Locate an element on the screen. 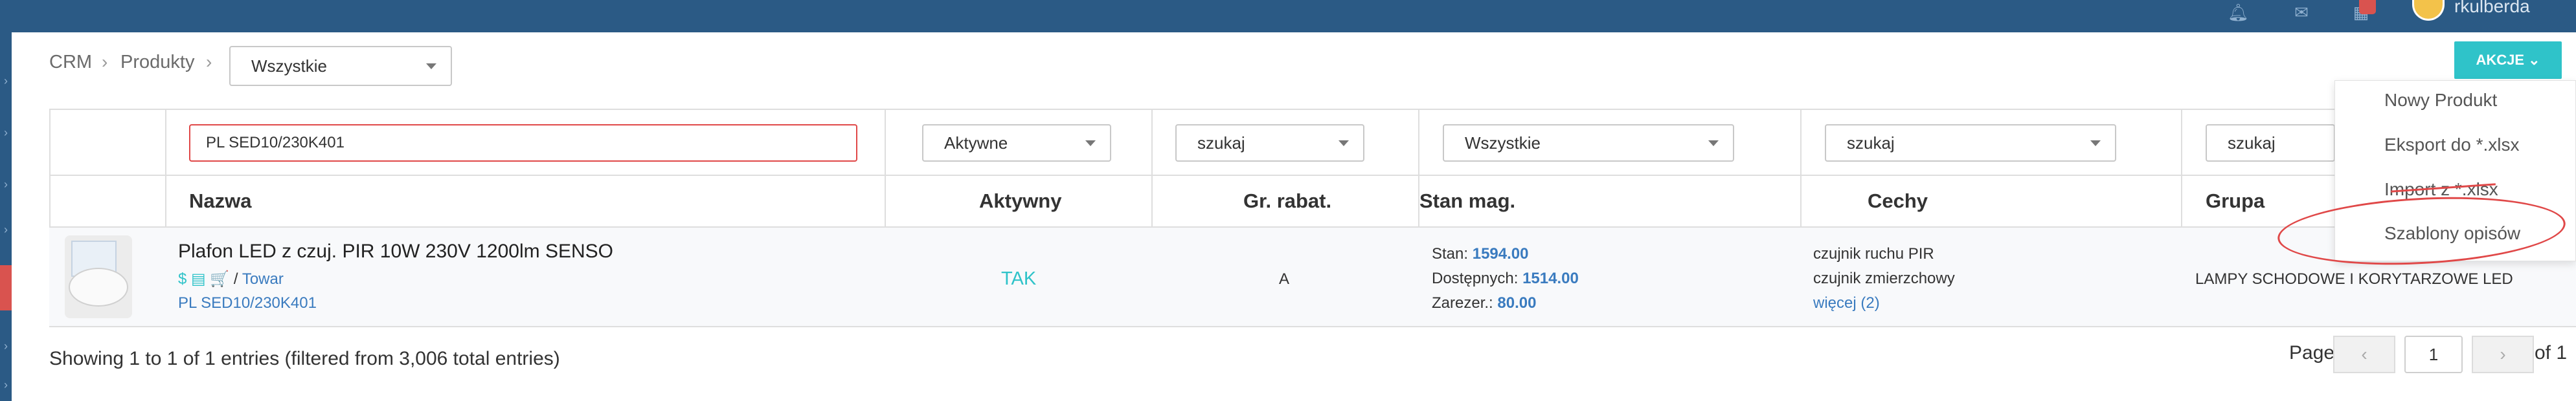  product-thumbnail is located at coordinates (99, 276).